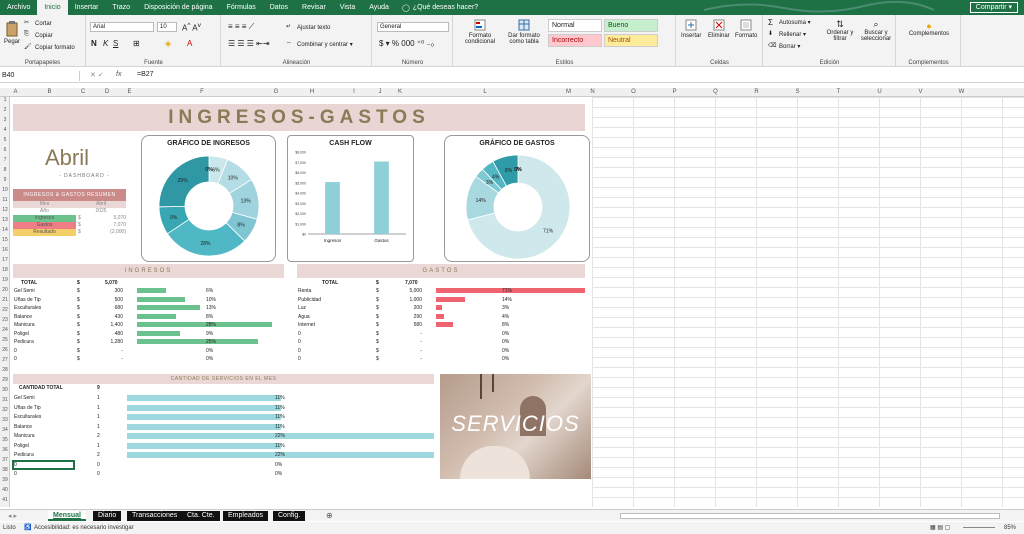 This screenshot has height=534, width=1024. Describe the element at coordinates (5, 200) in the screenshot. I see `row-header: 11` at that location.